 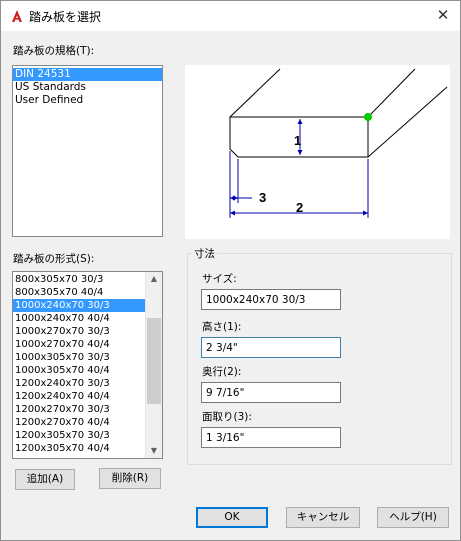 What do you see at coordinates (443, 15) in the screenshot?
I see `close-button: ✕` at bounding box center [443, 15].